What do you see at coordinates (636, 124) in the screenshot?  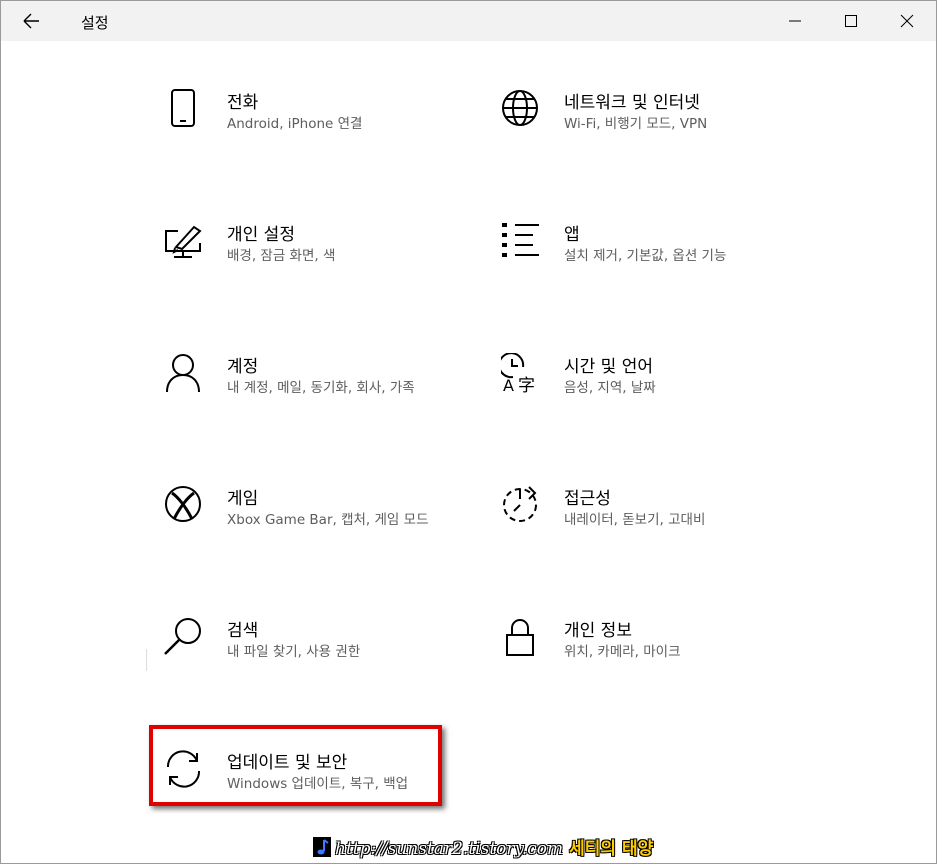 I see `item-description: Wi-Fi, 비행기 모드, VPN` at bounding box center [636, 124].